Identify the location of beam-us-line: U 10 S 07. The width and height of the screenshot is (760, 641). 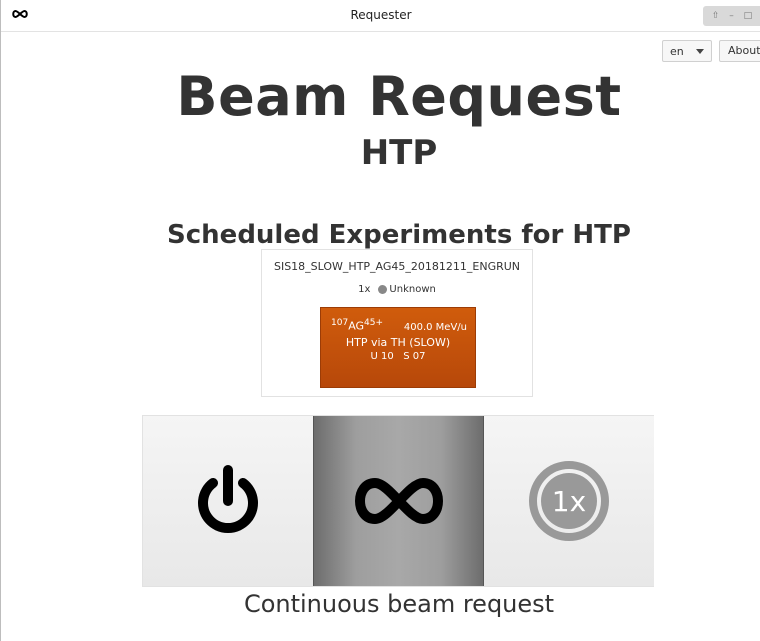
(398, 356).